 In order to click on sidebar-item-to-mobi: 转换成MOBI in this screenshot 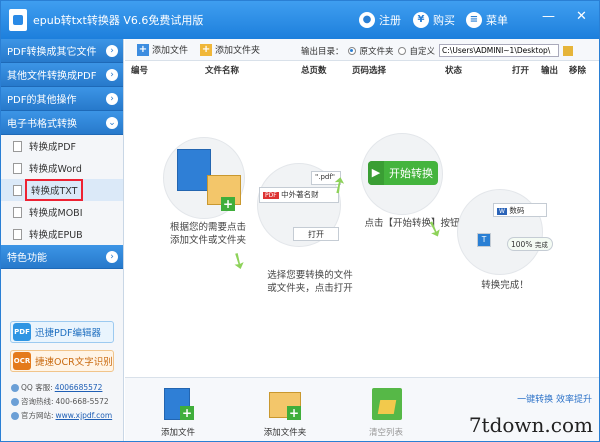, I will do `click(62, 212)`.